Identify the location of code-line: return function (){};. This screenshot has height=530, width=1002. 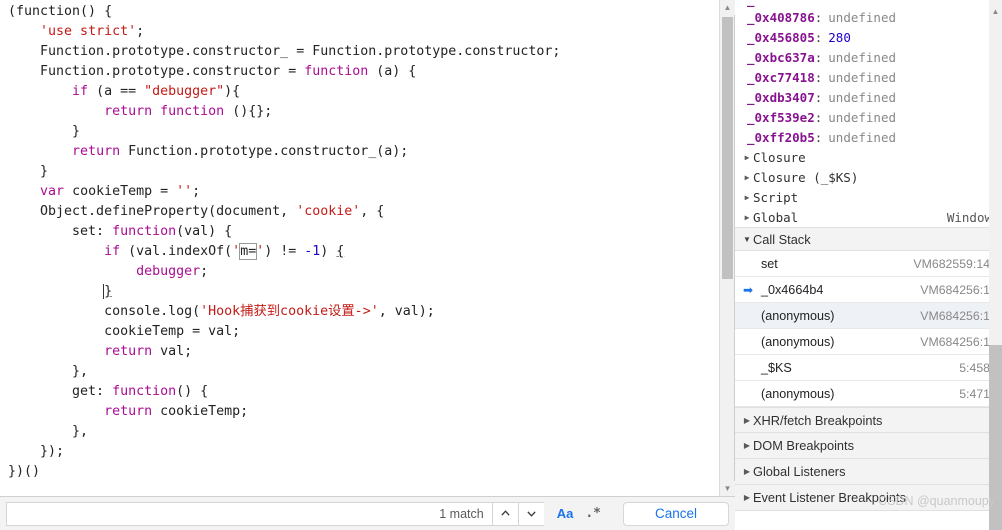
(371, 112).